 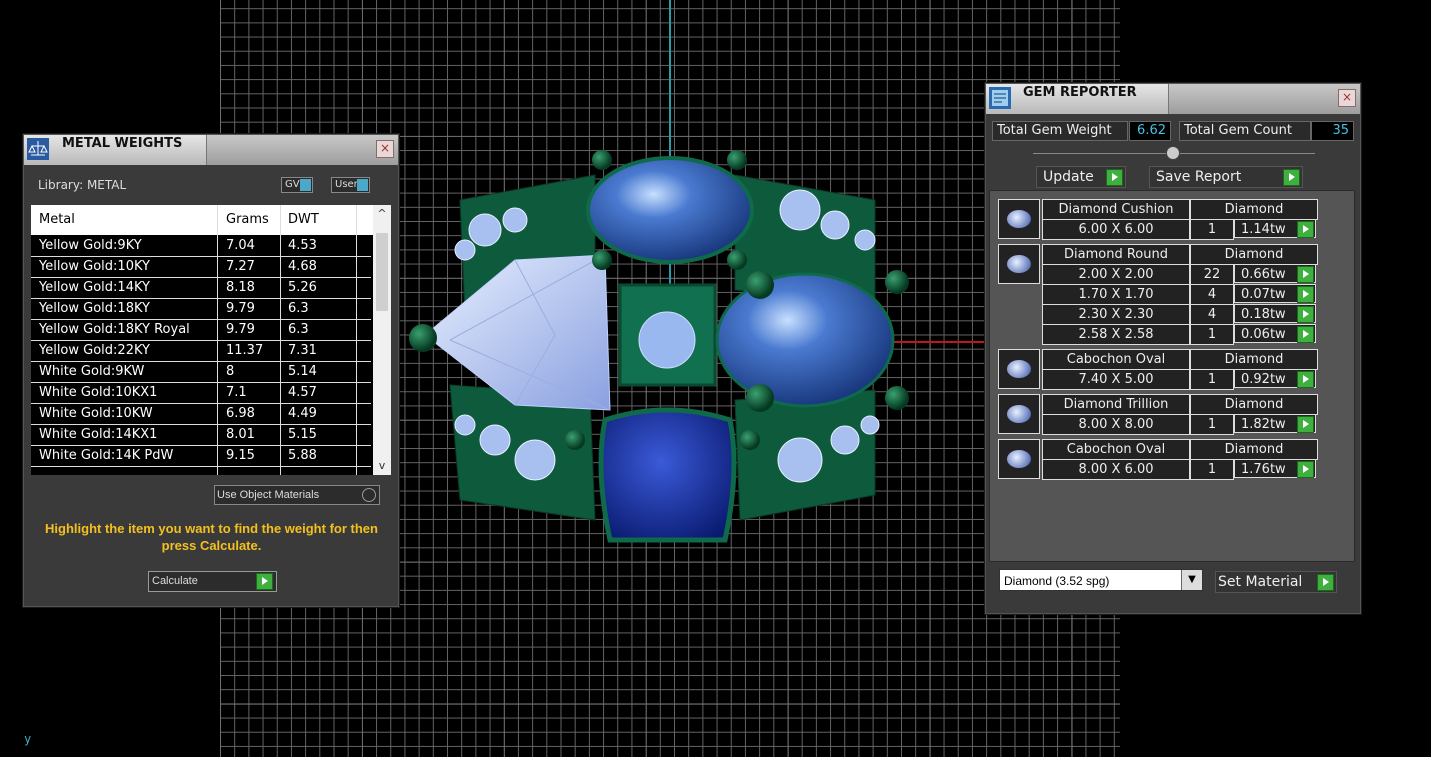 What do you see at coordinates (1081, 177) in the screenshot?
I see `update-button: Update` at bounding box center [1081, 177].